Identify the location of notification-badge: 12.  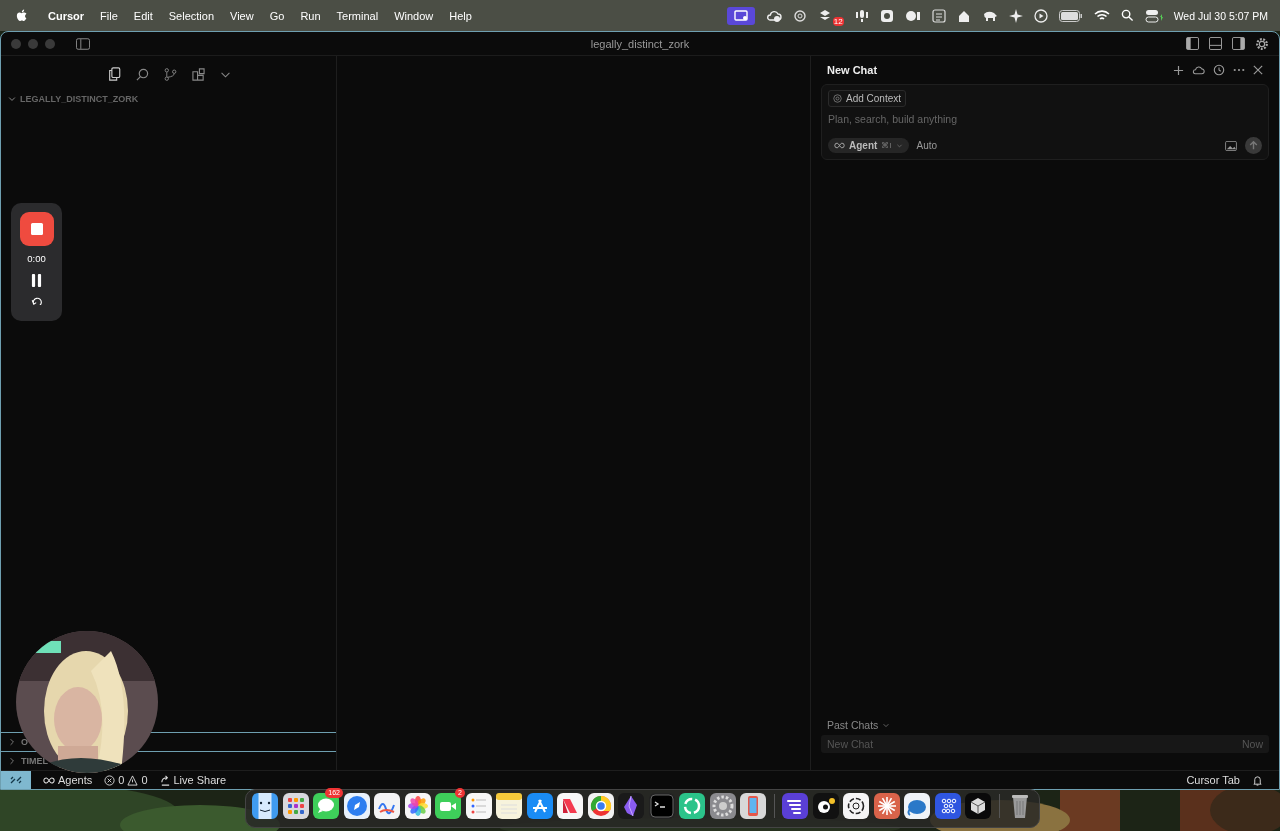
(838, 21).